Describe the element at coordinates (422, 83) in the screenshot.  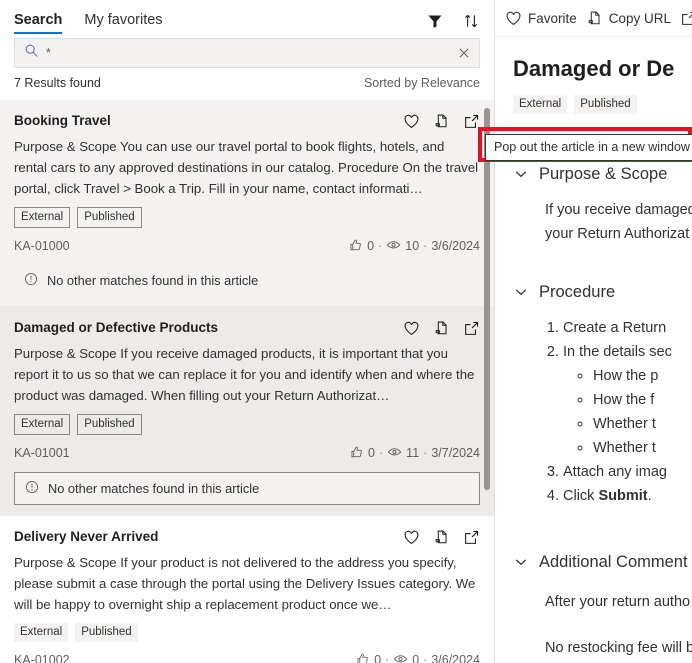
I see `sort-order-label: Sorted by Relevance` at that location.